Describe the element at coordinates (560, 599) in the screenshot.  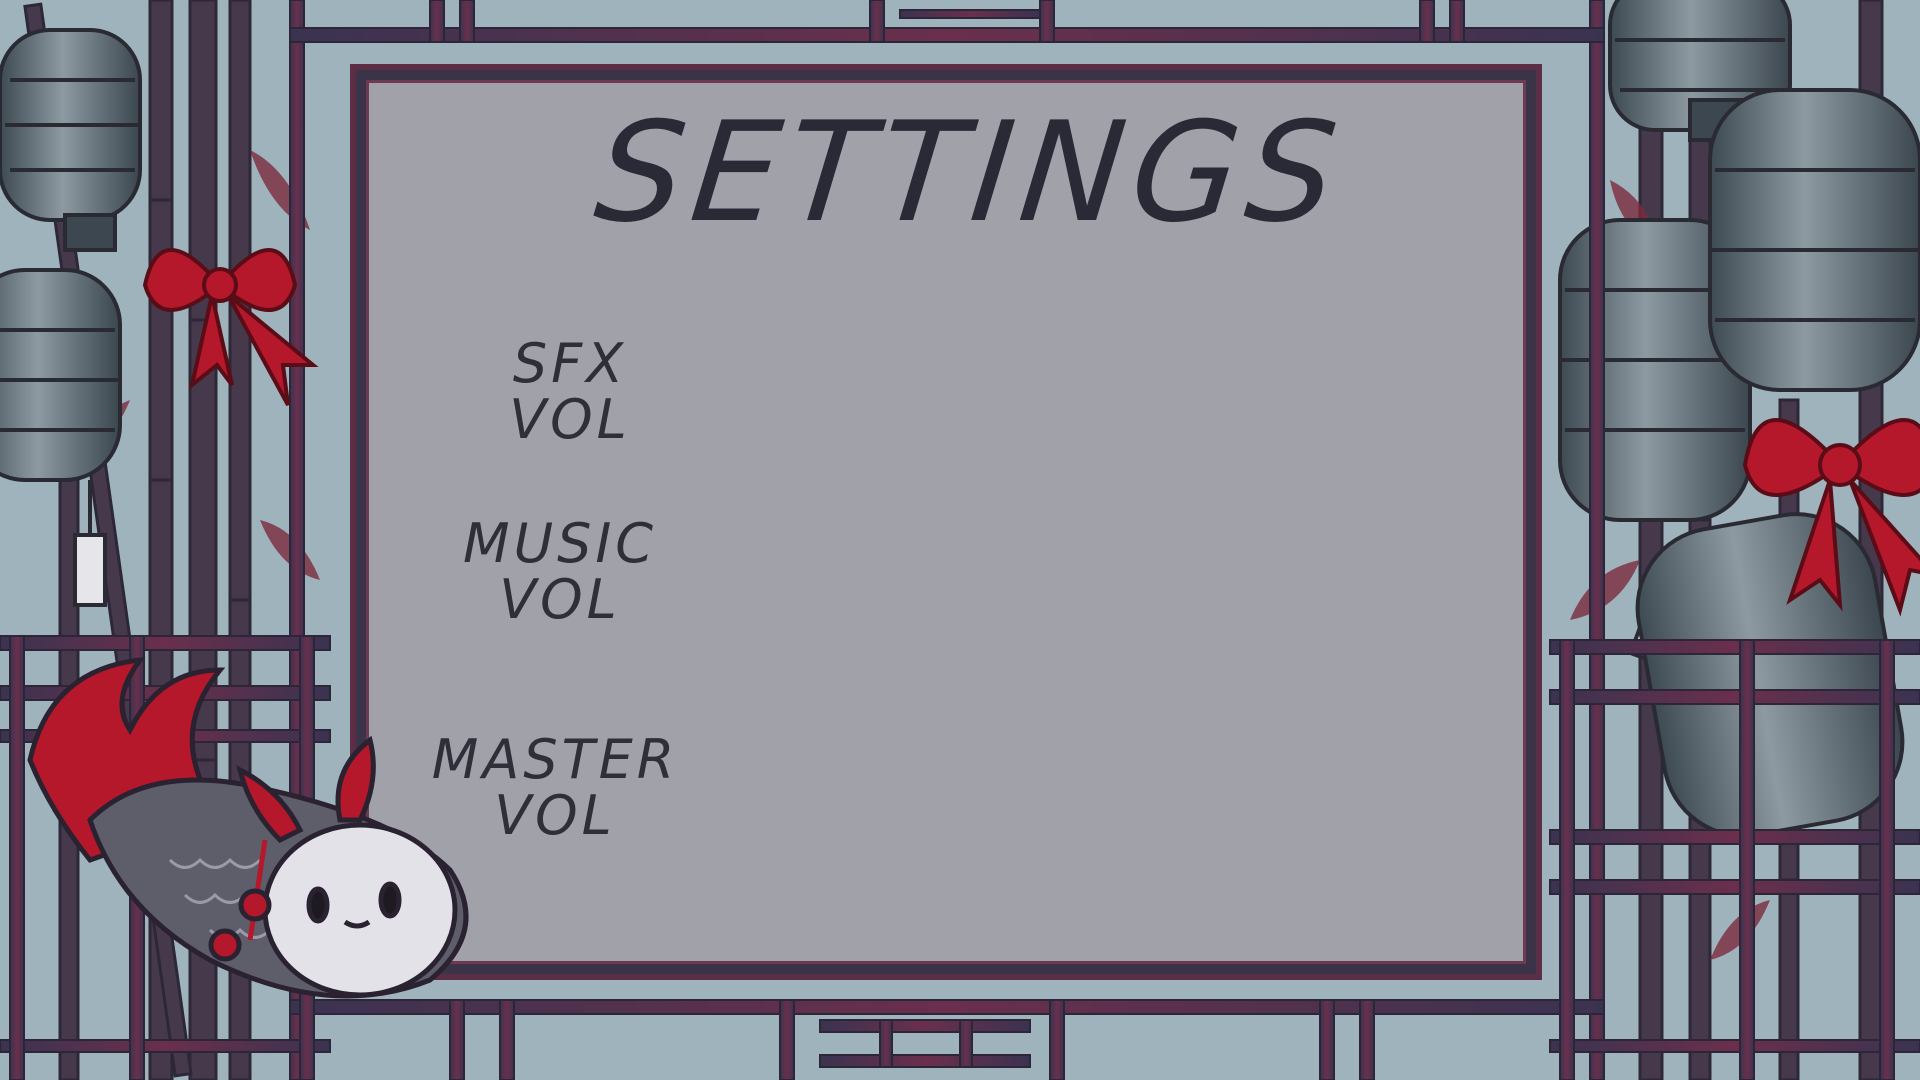
I see `music-volume-label-line2: VOL` at that location.